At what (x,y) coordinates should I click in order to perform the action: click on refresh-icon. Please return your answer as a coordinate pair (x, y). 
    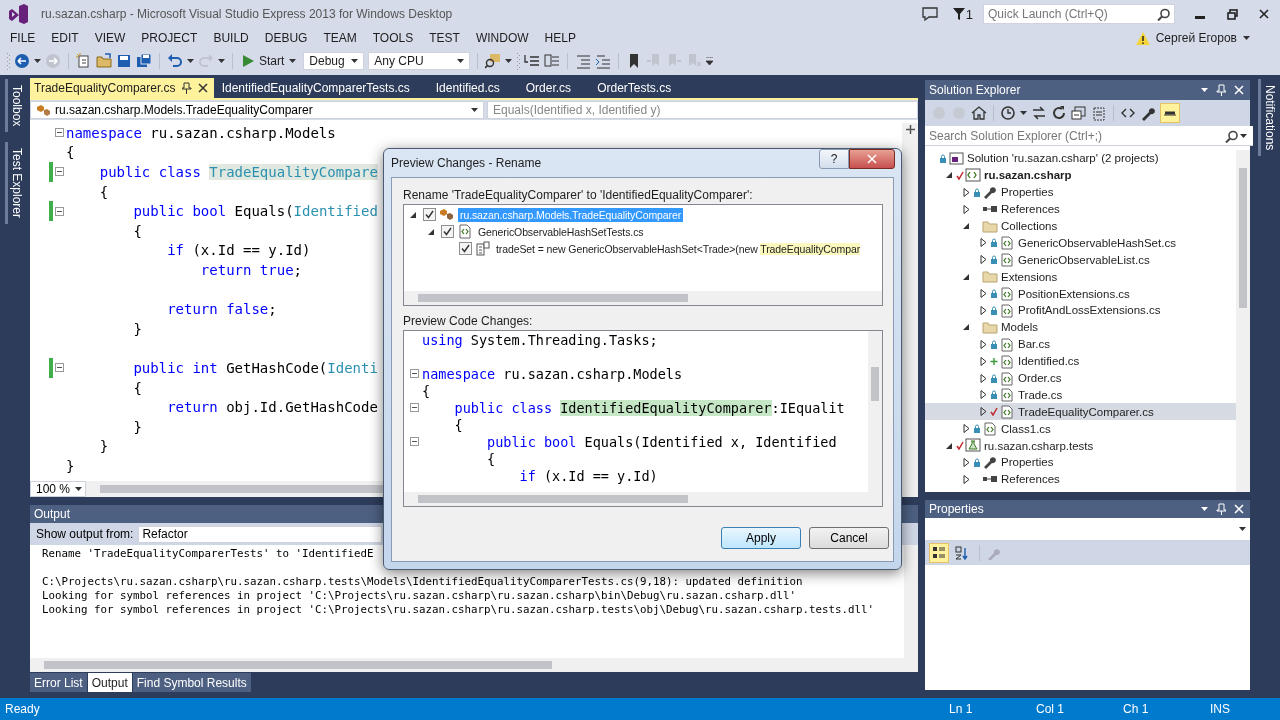
    Looking at the image, I should click on (1059, 113).